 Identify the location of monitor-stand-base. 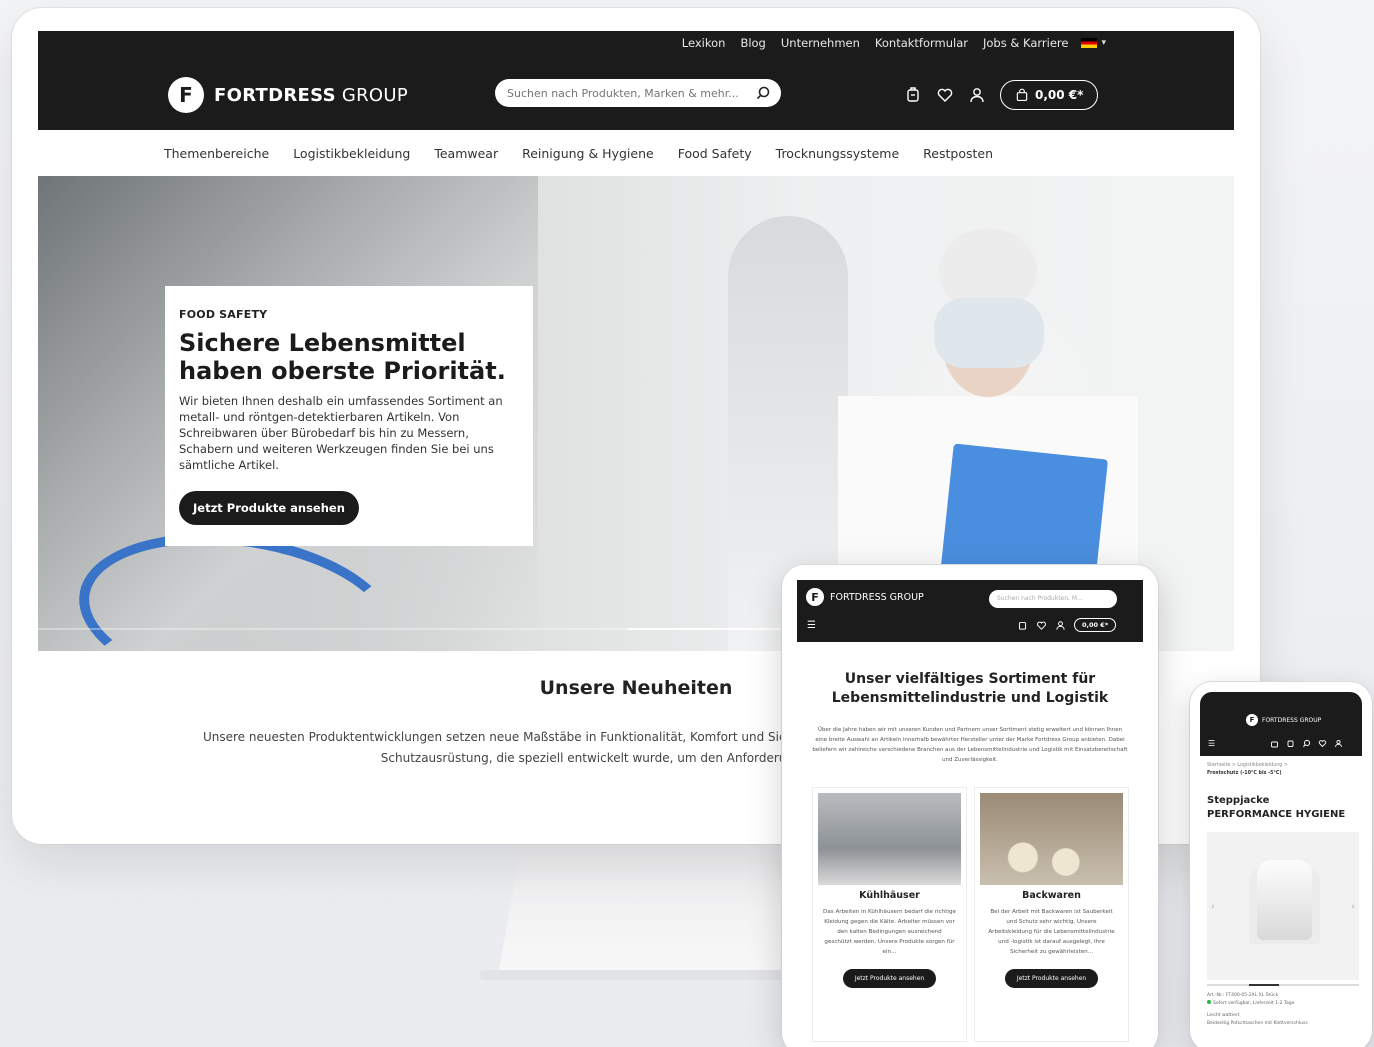
(645, 975).